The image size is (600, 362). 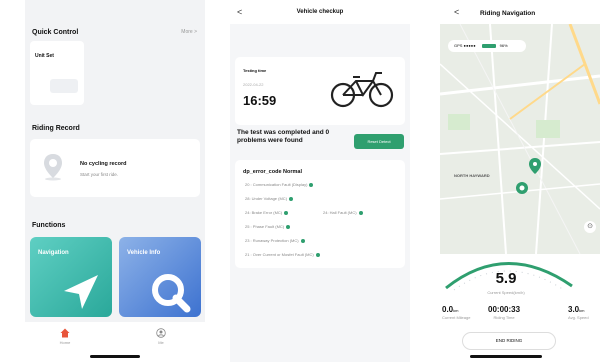 I want to click on avg-speed-value: 3.0, so click(x=574, y=309).